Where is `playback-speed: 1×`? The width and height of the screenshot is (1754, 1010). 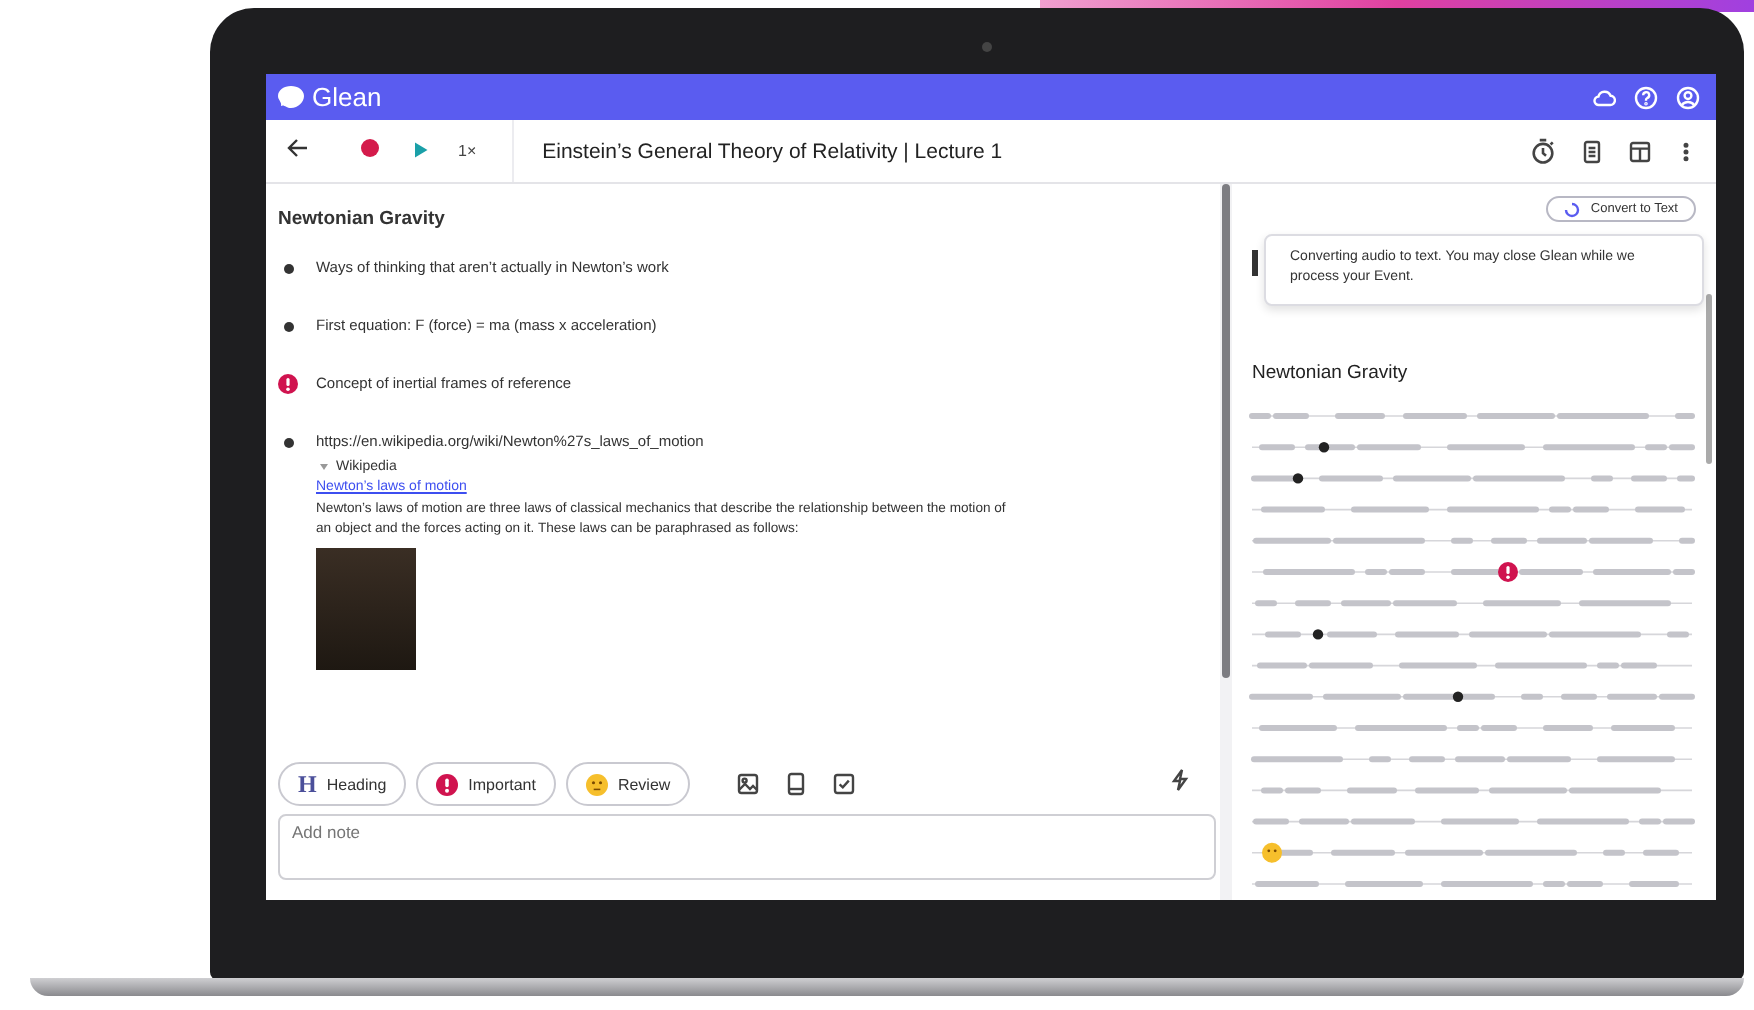 playback-speed: 1× is located at coordinates (467, 151).